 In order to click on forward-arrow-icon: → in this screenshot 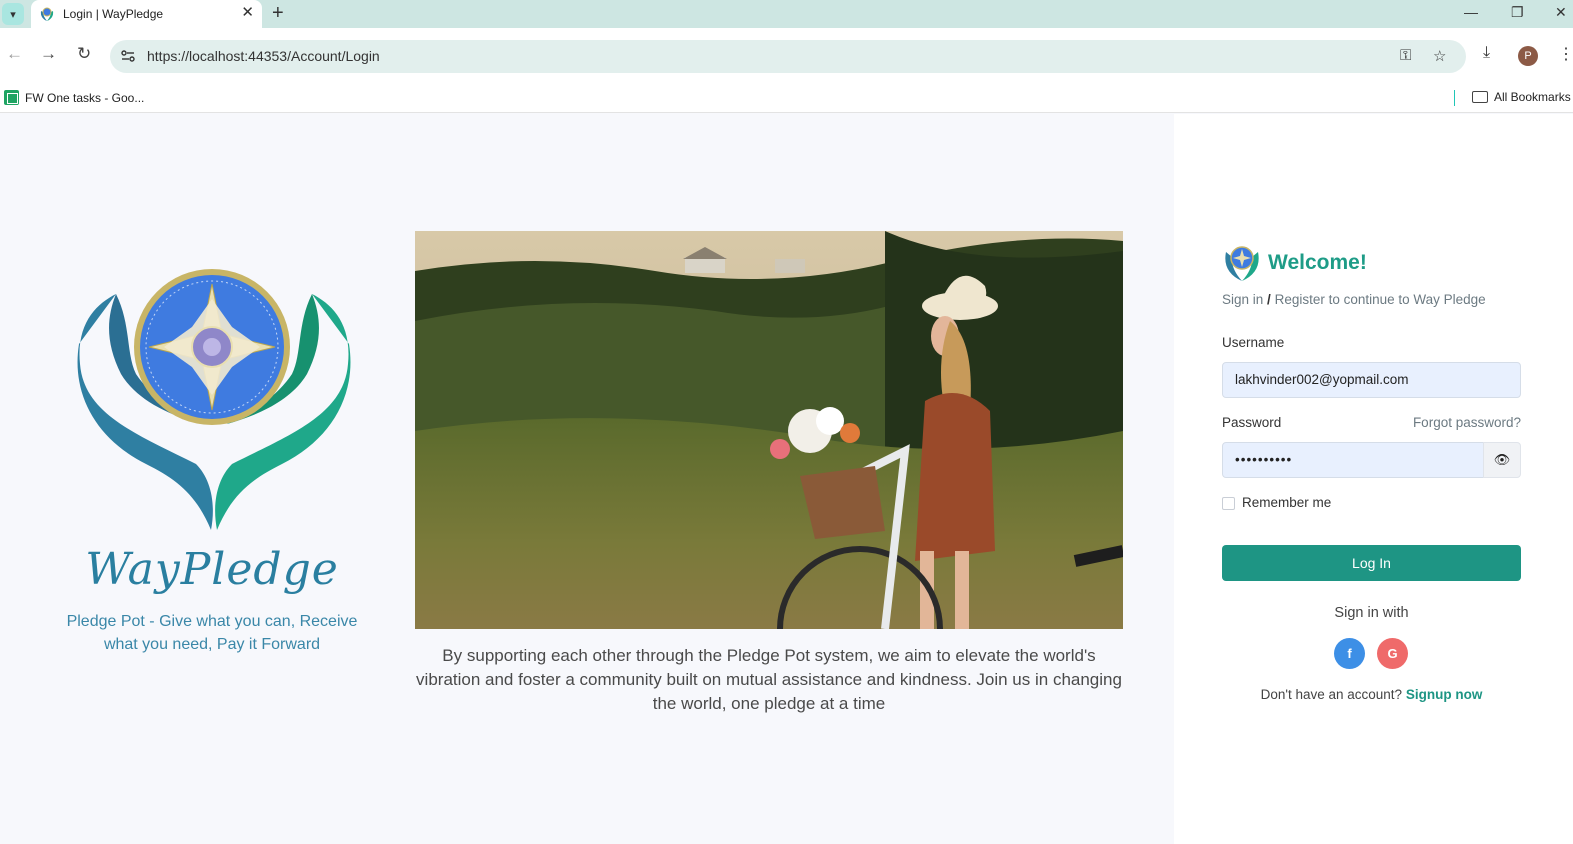, I will do `click(48, 54)`.